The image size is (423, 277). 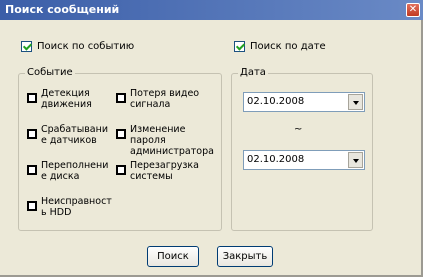 What do you see at coordinates (50, 73) in the screenshot?
I see `event-group-title: Событие` at bounding box center [50, 73].